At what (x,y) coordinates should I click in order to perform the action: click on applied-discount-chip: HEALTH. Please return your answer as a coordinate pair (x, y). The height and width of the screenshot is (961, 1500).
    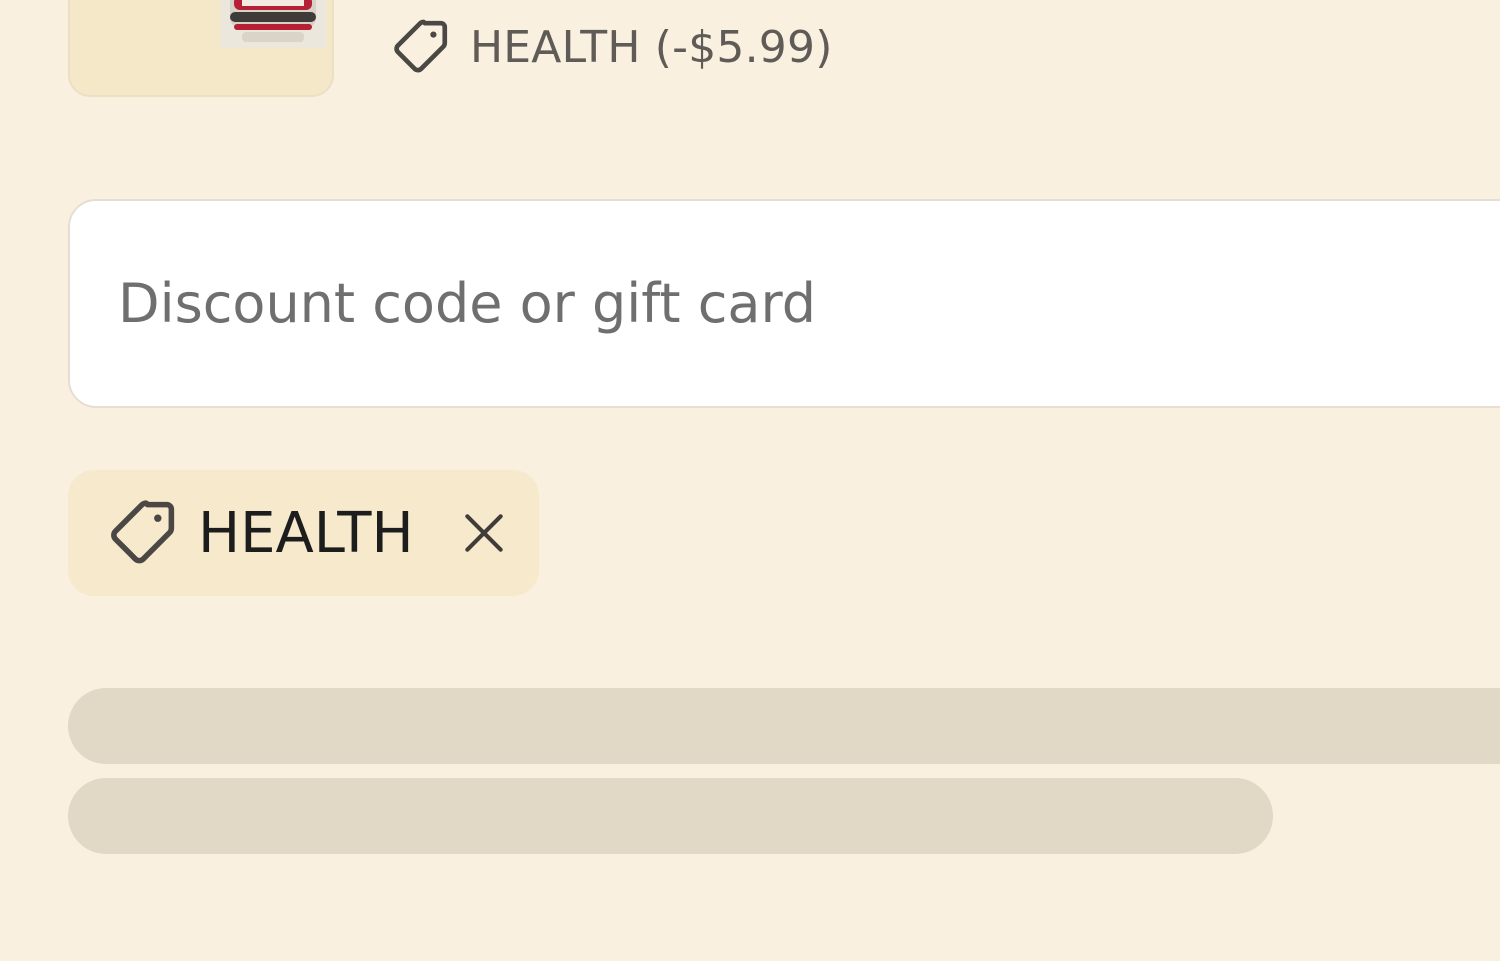
    Looking at the image, I should click on (303, 533).